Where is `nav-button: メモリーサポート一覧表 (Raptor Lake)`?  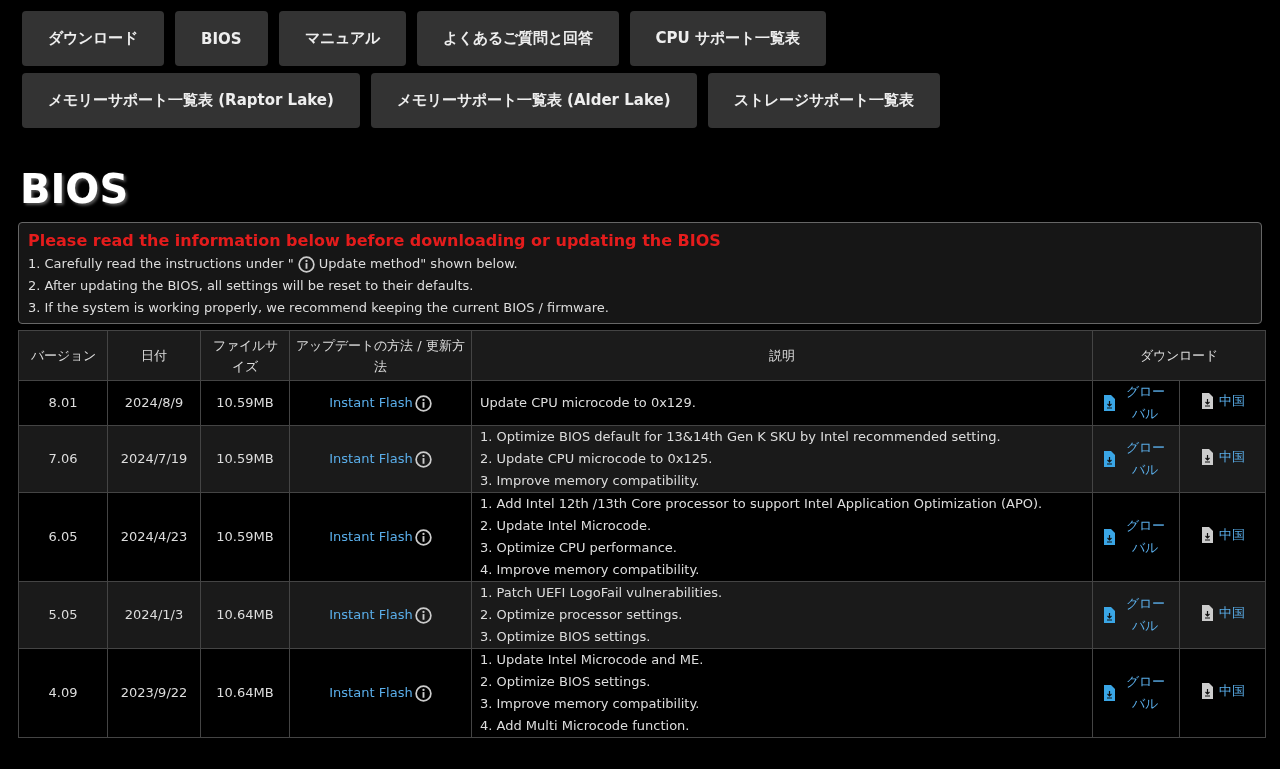 nav-button: メモリーサポート一覧表 (Raptor Lake) is located at coordinates (191, 100).